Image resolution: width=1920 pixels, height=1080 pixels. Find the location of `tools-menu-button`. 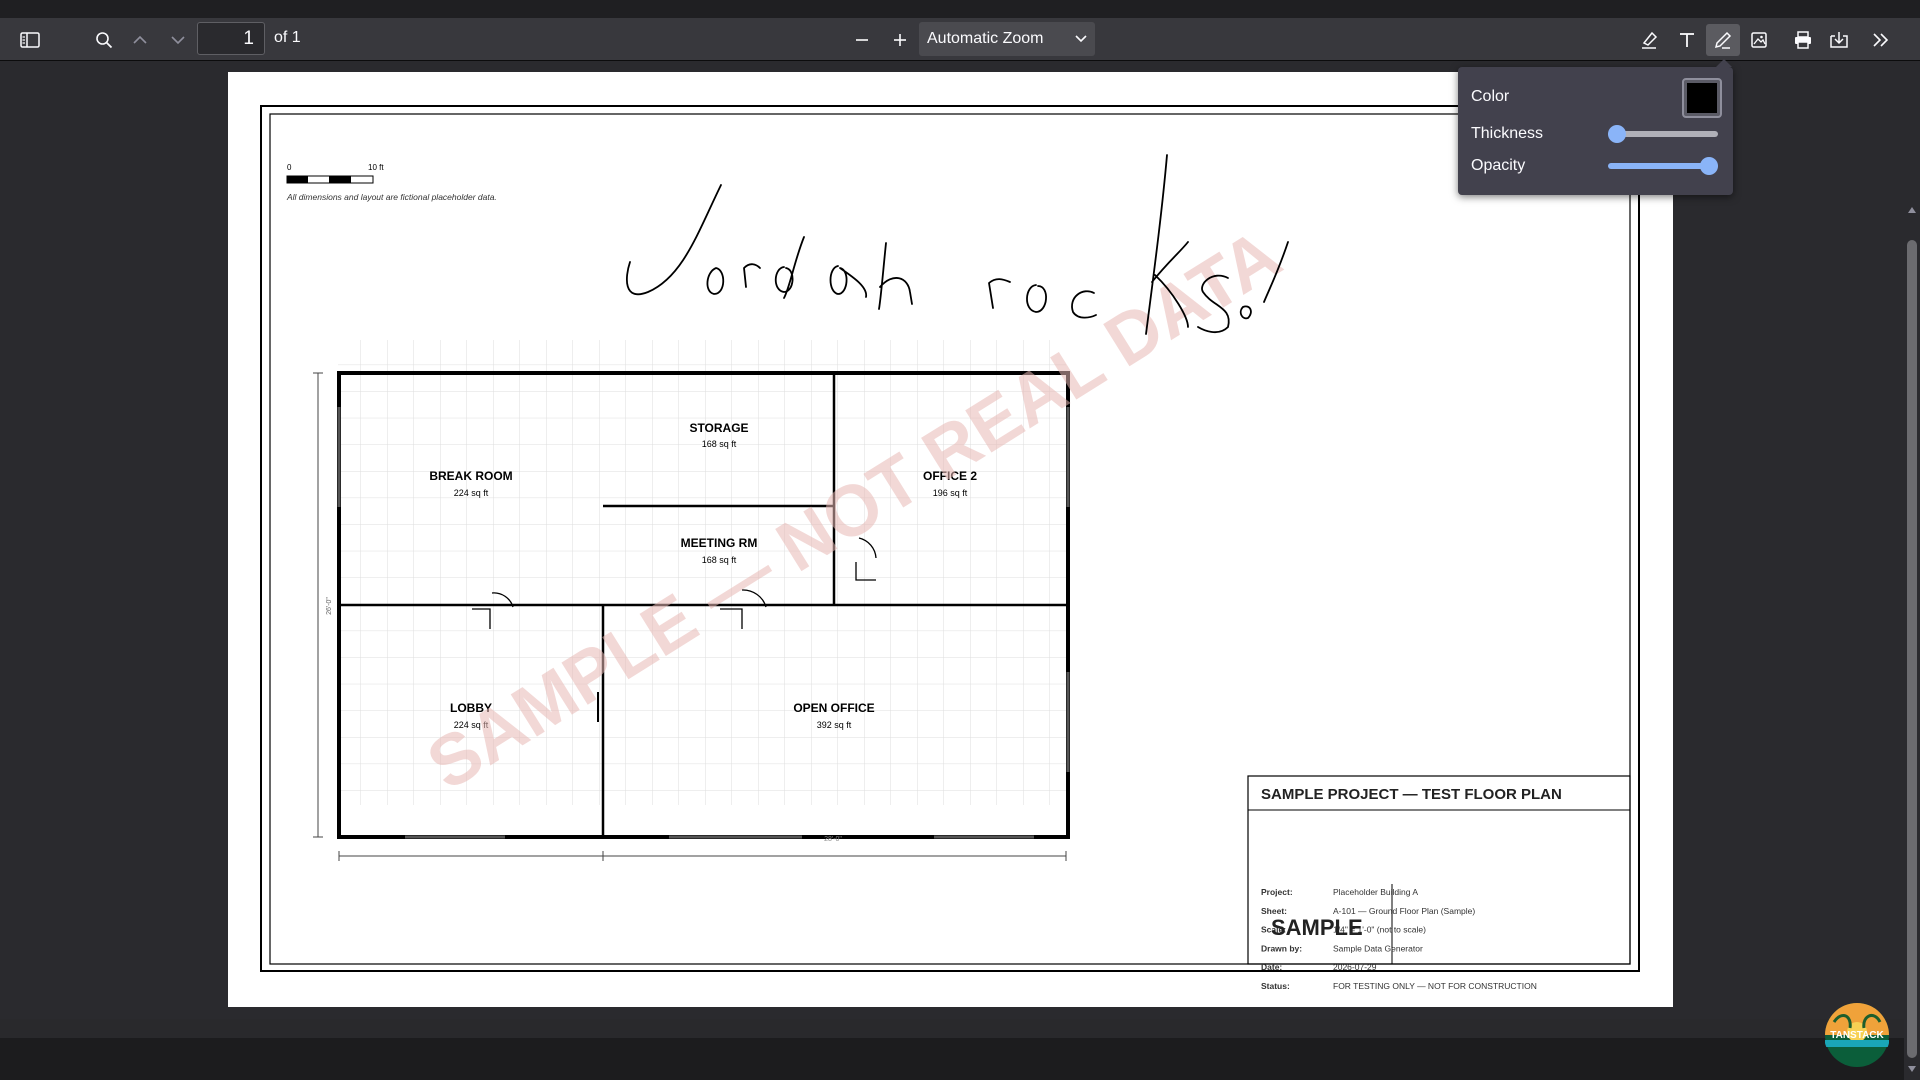

tools-menu-button is located at coordinates (1881, 40).